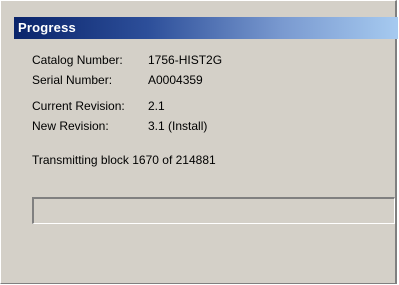 The height and width of the screenshot is (285, 399). What do you see at coordinates (175, 80) in the screenshot?
I see `serial-number-value: A0004359` at bounding box center [175, 80].